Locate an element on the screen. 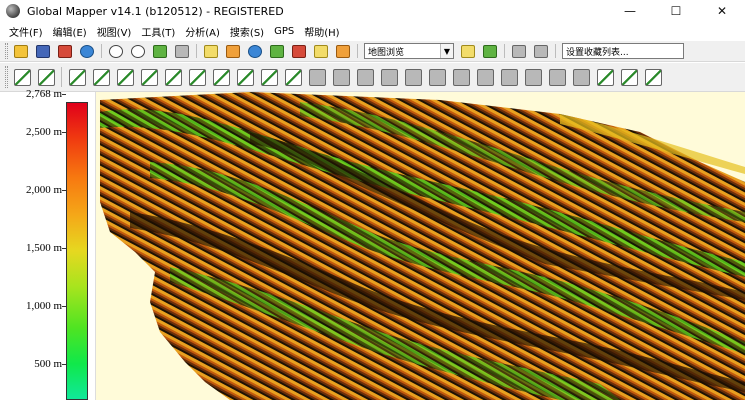 This screenshot has width=745, height=400. vector-options-icon is located at coordinates (541, 51).